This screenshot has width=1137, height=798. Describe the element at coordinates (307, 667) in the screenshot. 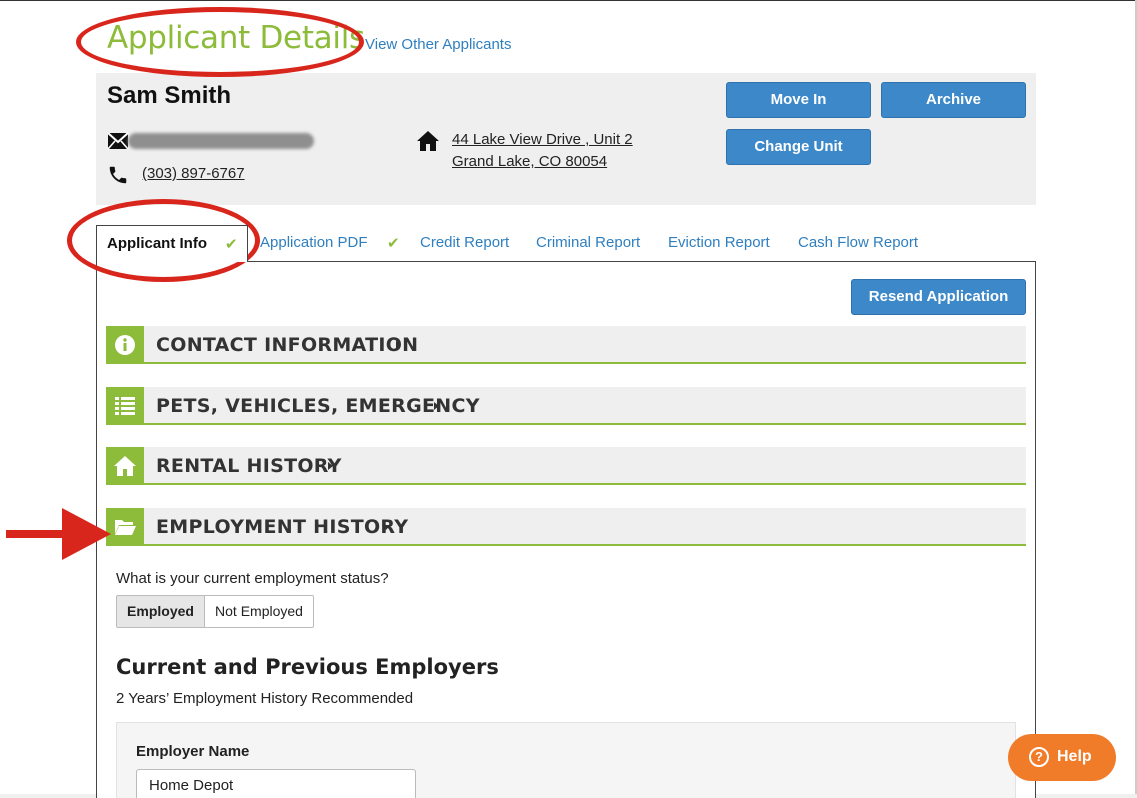

I see `employers-heading: Current and Previous Employers` at that location.